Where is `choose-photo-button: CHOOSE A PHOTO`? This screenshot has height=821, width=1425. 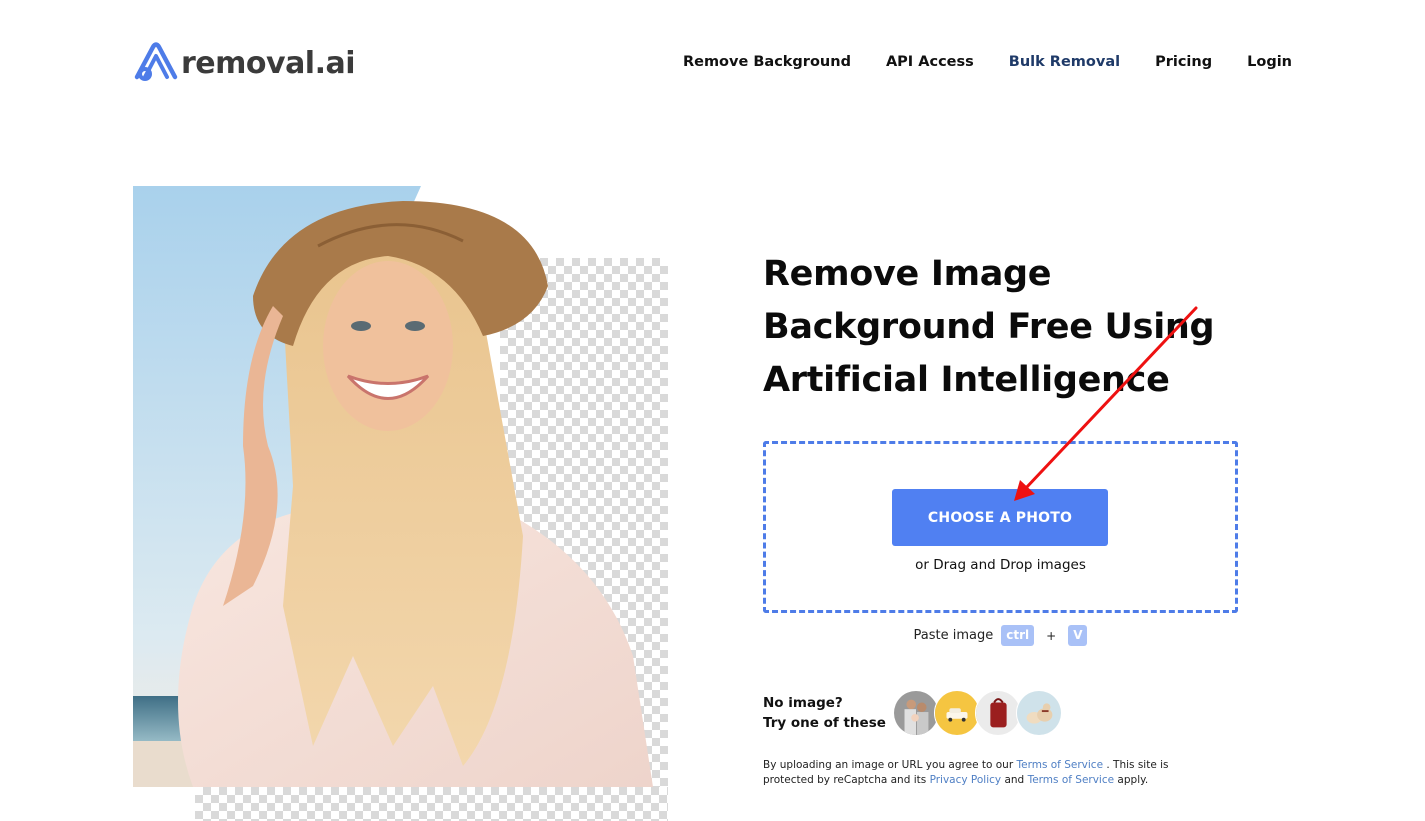
choose-photo-button: CHOOSE A PHOTO is located at coordinates (1000, 517).